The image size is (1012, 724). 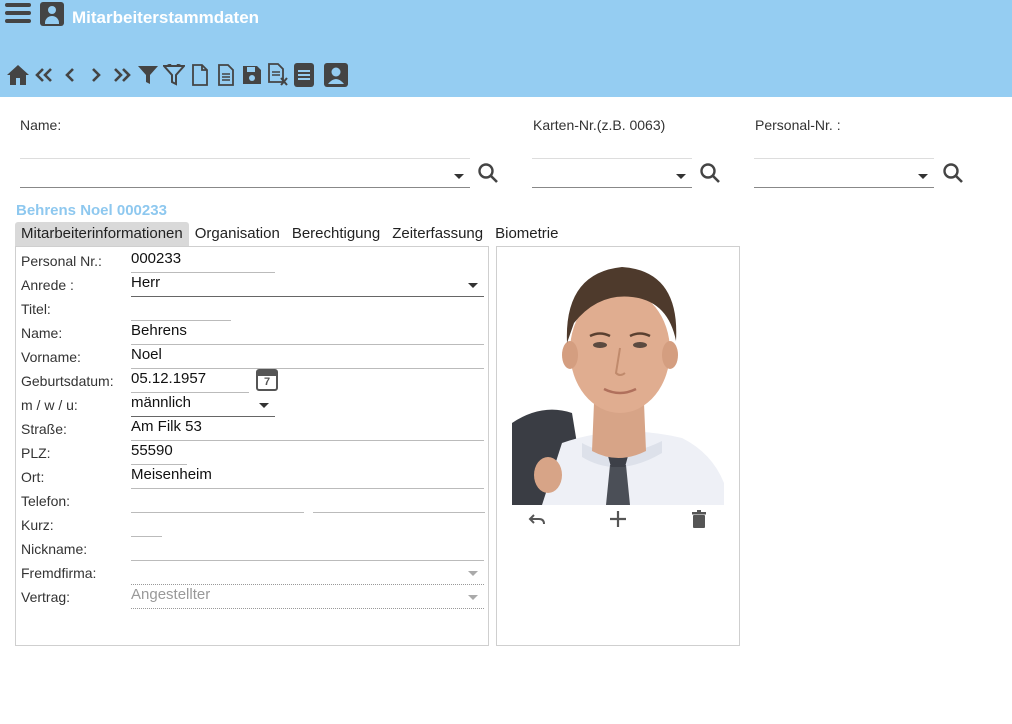 I want to click on geburtsdatum-field: 05.12.1957, so click(x=190, y=381).